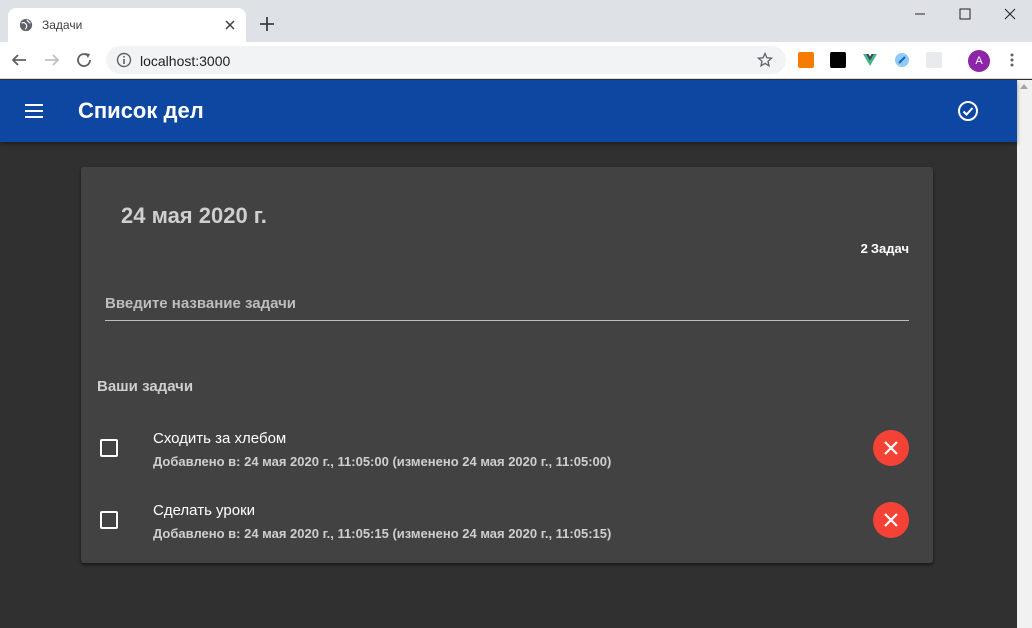 The image size is (1032, 628). What do you see at coordinates (765, 60) in the screenshot?
I see `bookmark-star-icon` at bounding box center [765, 60].